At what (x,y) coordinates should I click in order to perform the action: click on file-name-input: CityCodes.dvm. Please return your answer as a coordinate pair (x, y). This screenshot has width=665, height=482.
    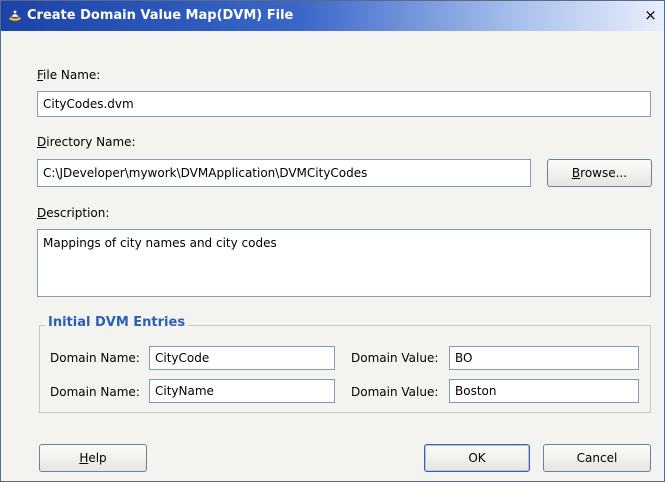
    Looking at the image, I should click on (344, 104).